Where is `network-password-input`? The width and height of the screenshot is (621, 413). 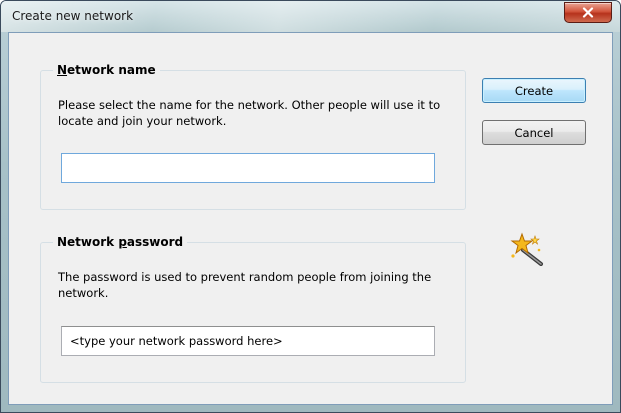 network-password-input is located at coordinates (248, 341).